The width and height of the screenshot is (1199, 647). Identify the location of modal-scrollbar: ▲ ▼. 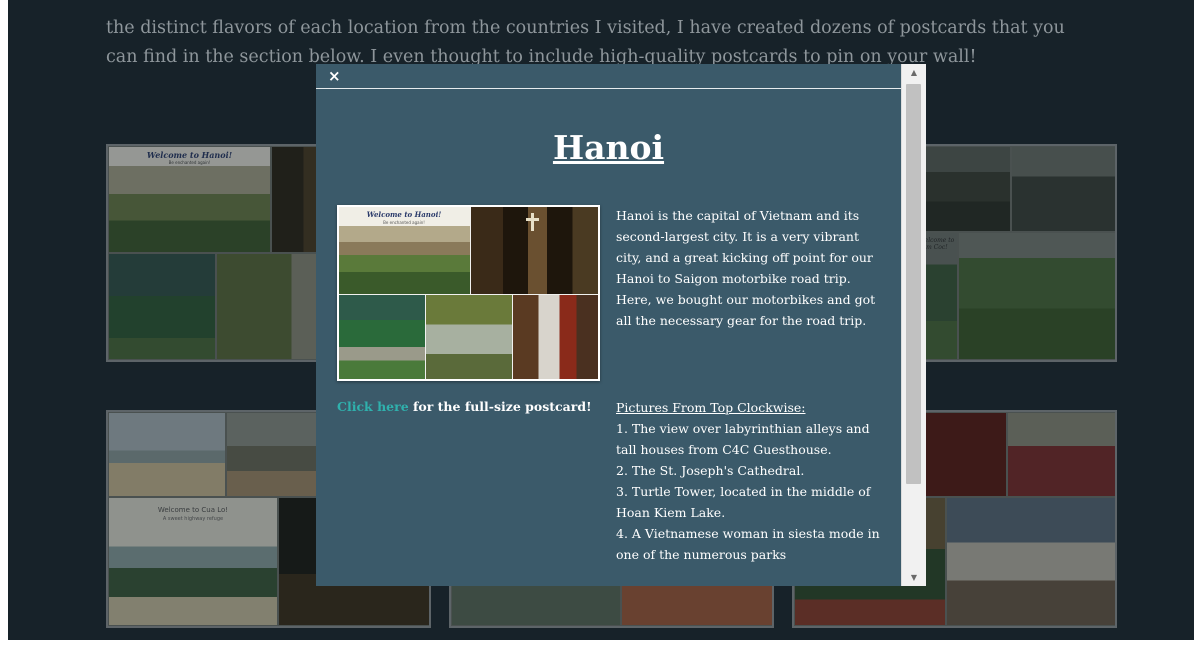
(913, 325).